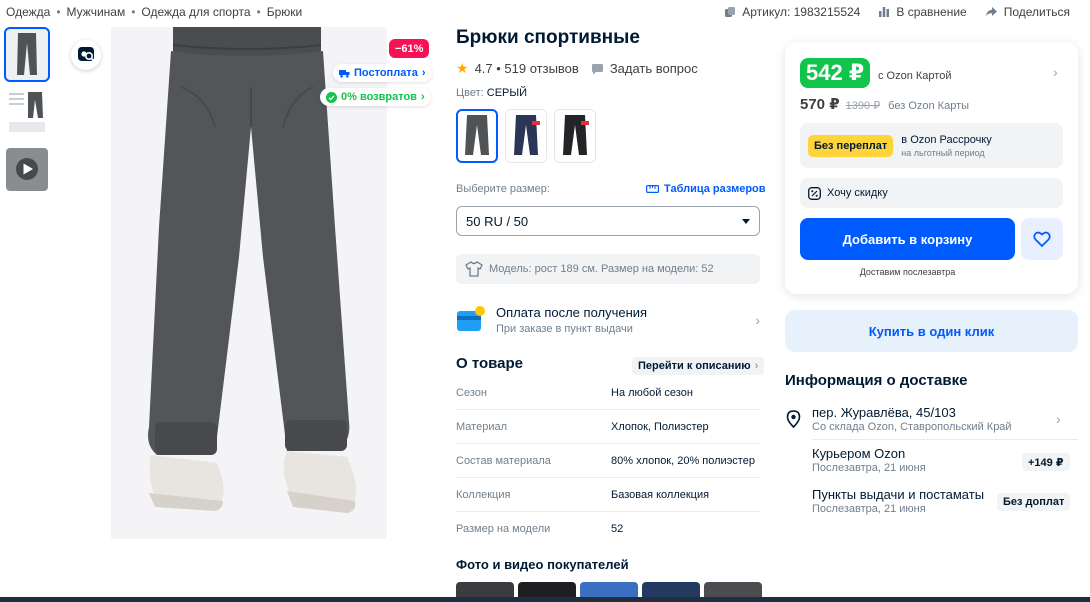 The width and height of the screenshot is (1090, 602). What do you see at coordinates (869, 468) in the screenshot?
I see `delivery-option-date: Послезавтра, 21 июня` at bounding box center [869, 468].